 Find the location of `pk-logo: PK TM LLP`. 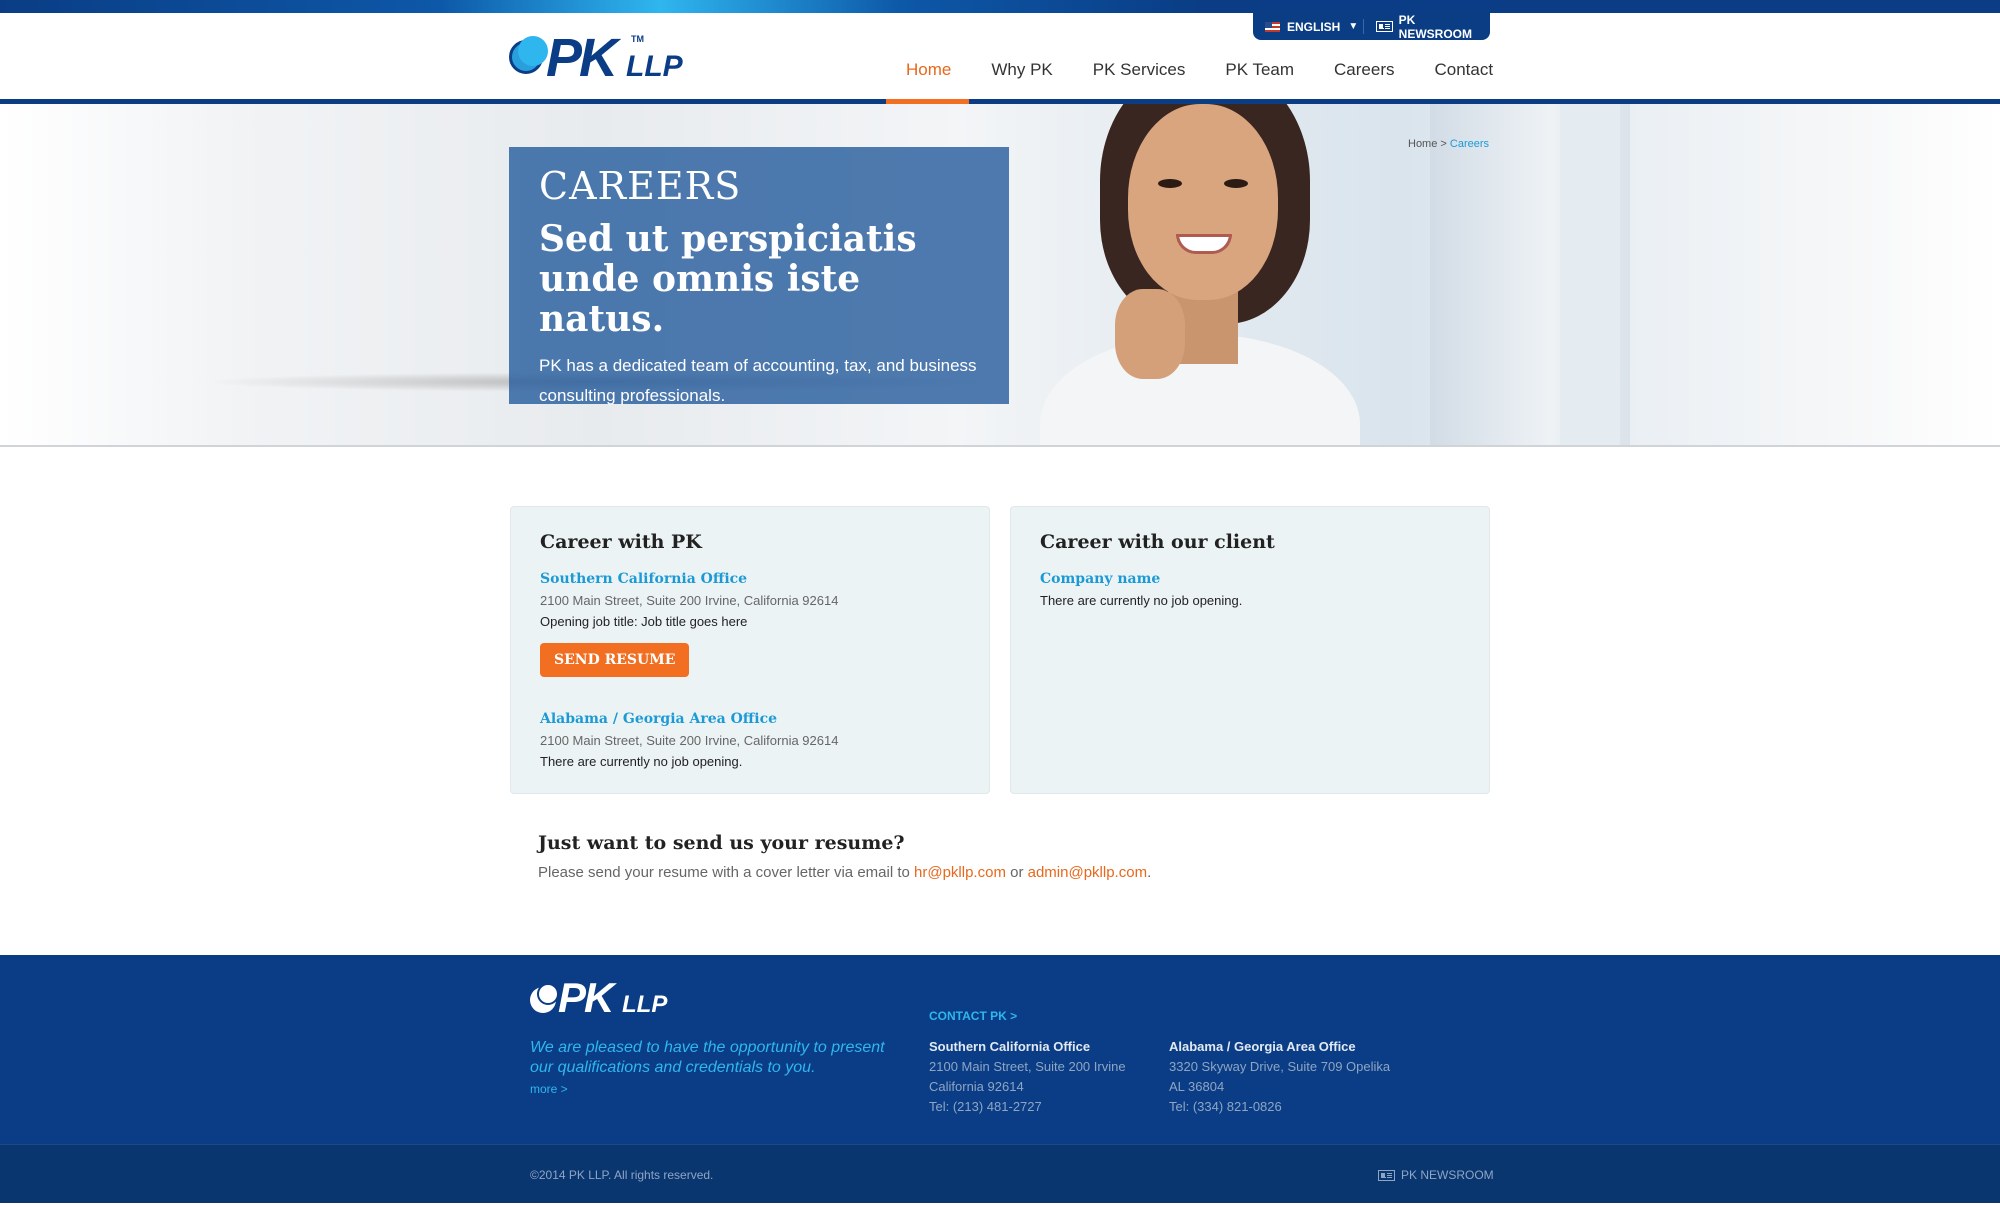

pk-logo: PK TM LLP is located at coordinates (596, 58).